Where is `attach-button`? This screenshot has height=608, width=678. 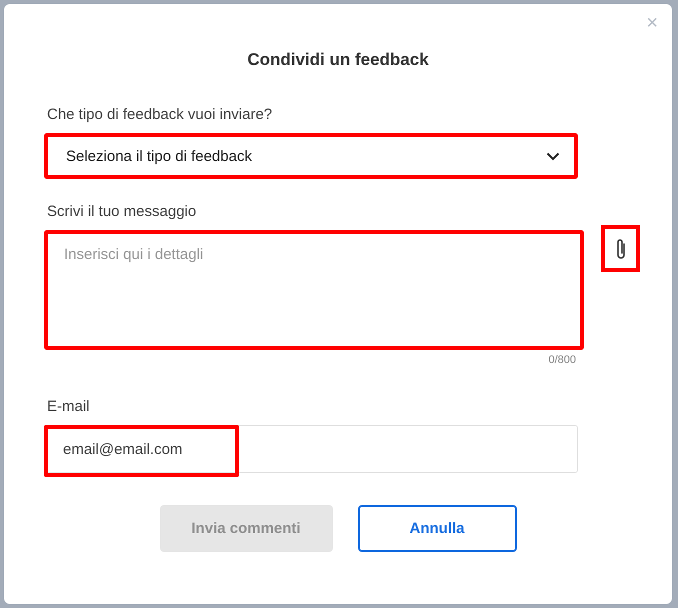 attach-button is located at coordinates (620, 248).